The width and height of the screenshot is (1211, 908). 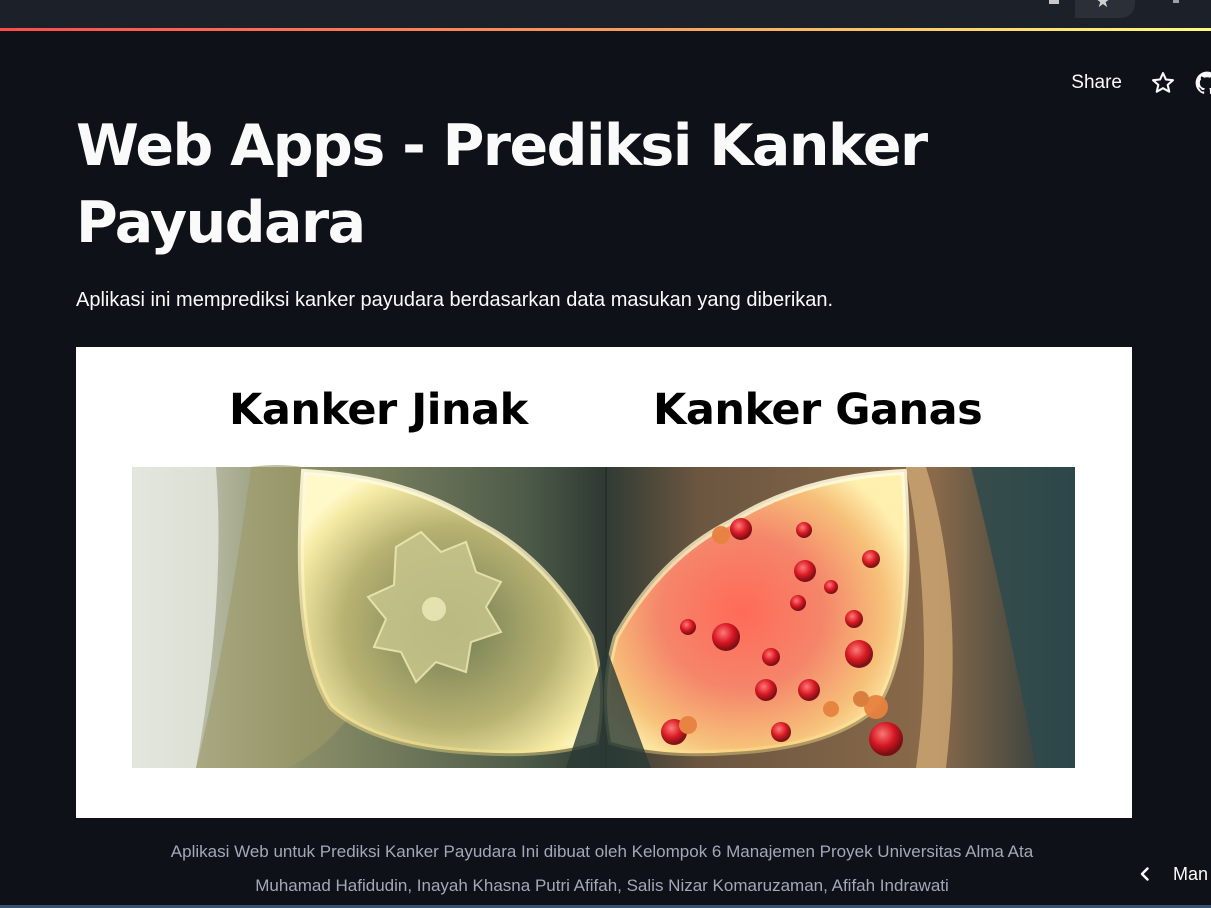 What do you see at coordinates (1096, 83) in the screenshot?
I see `share-button: Share` at bounding box center [1096, 83].